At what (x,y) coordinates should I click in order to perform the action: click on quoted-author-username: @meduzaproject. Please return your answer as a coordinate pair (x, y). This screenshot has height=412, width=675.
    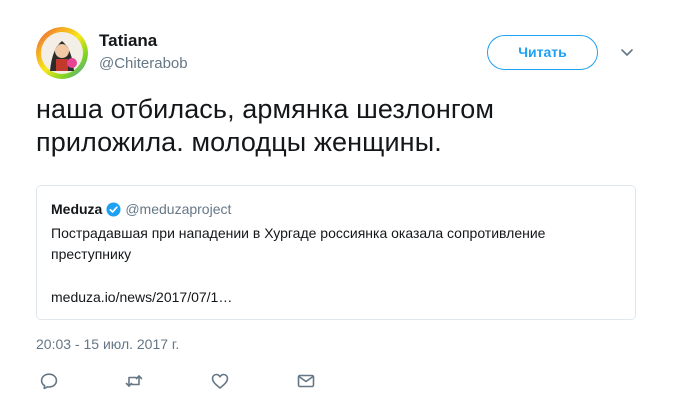
    Looking at the image, I should click on (178, 209).